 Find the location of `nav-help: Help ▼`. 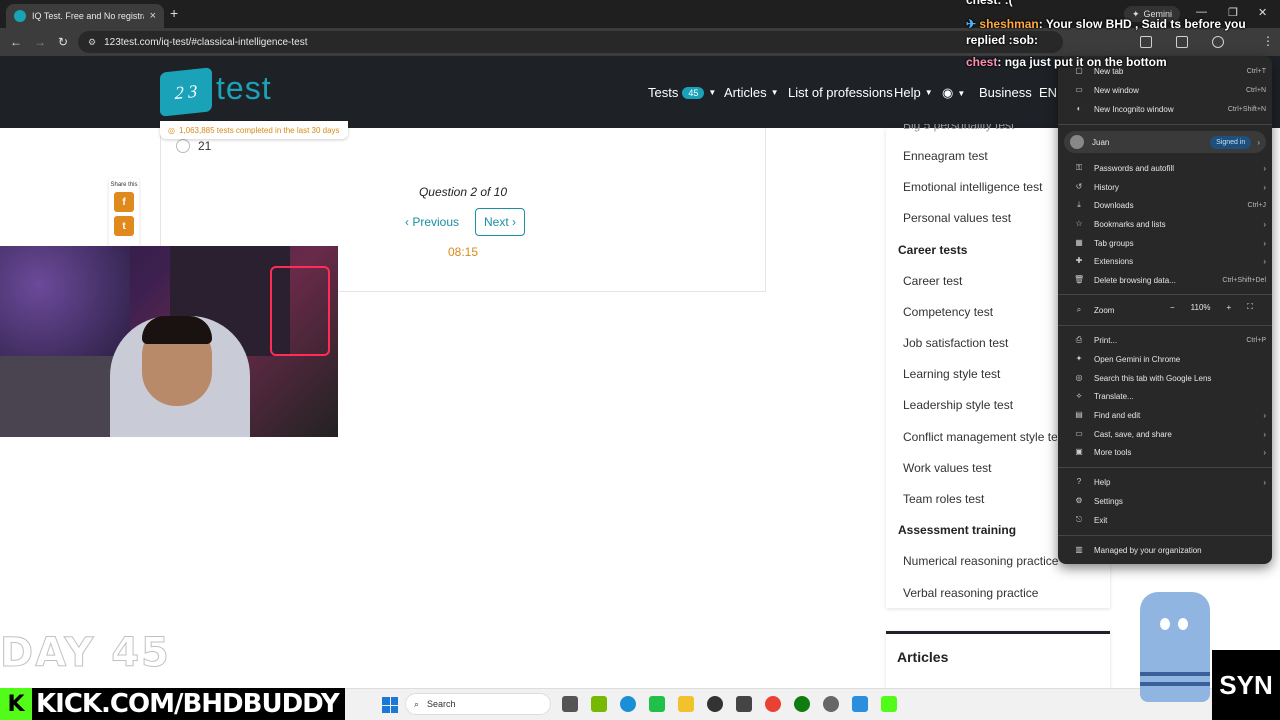

nav-help: Help ▼ is located at coordinates (913, 92).